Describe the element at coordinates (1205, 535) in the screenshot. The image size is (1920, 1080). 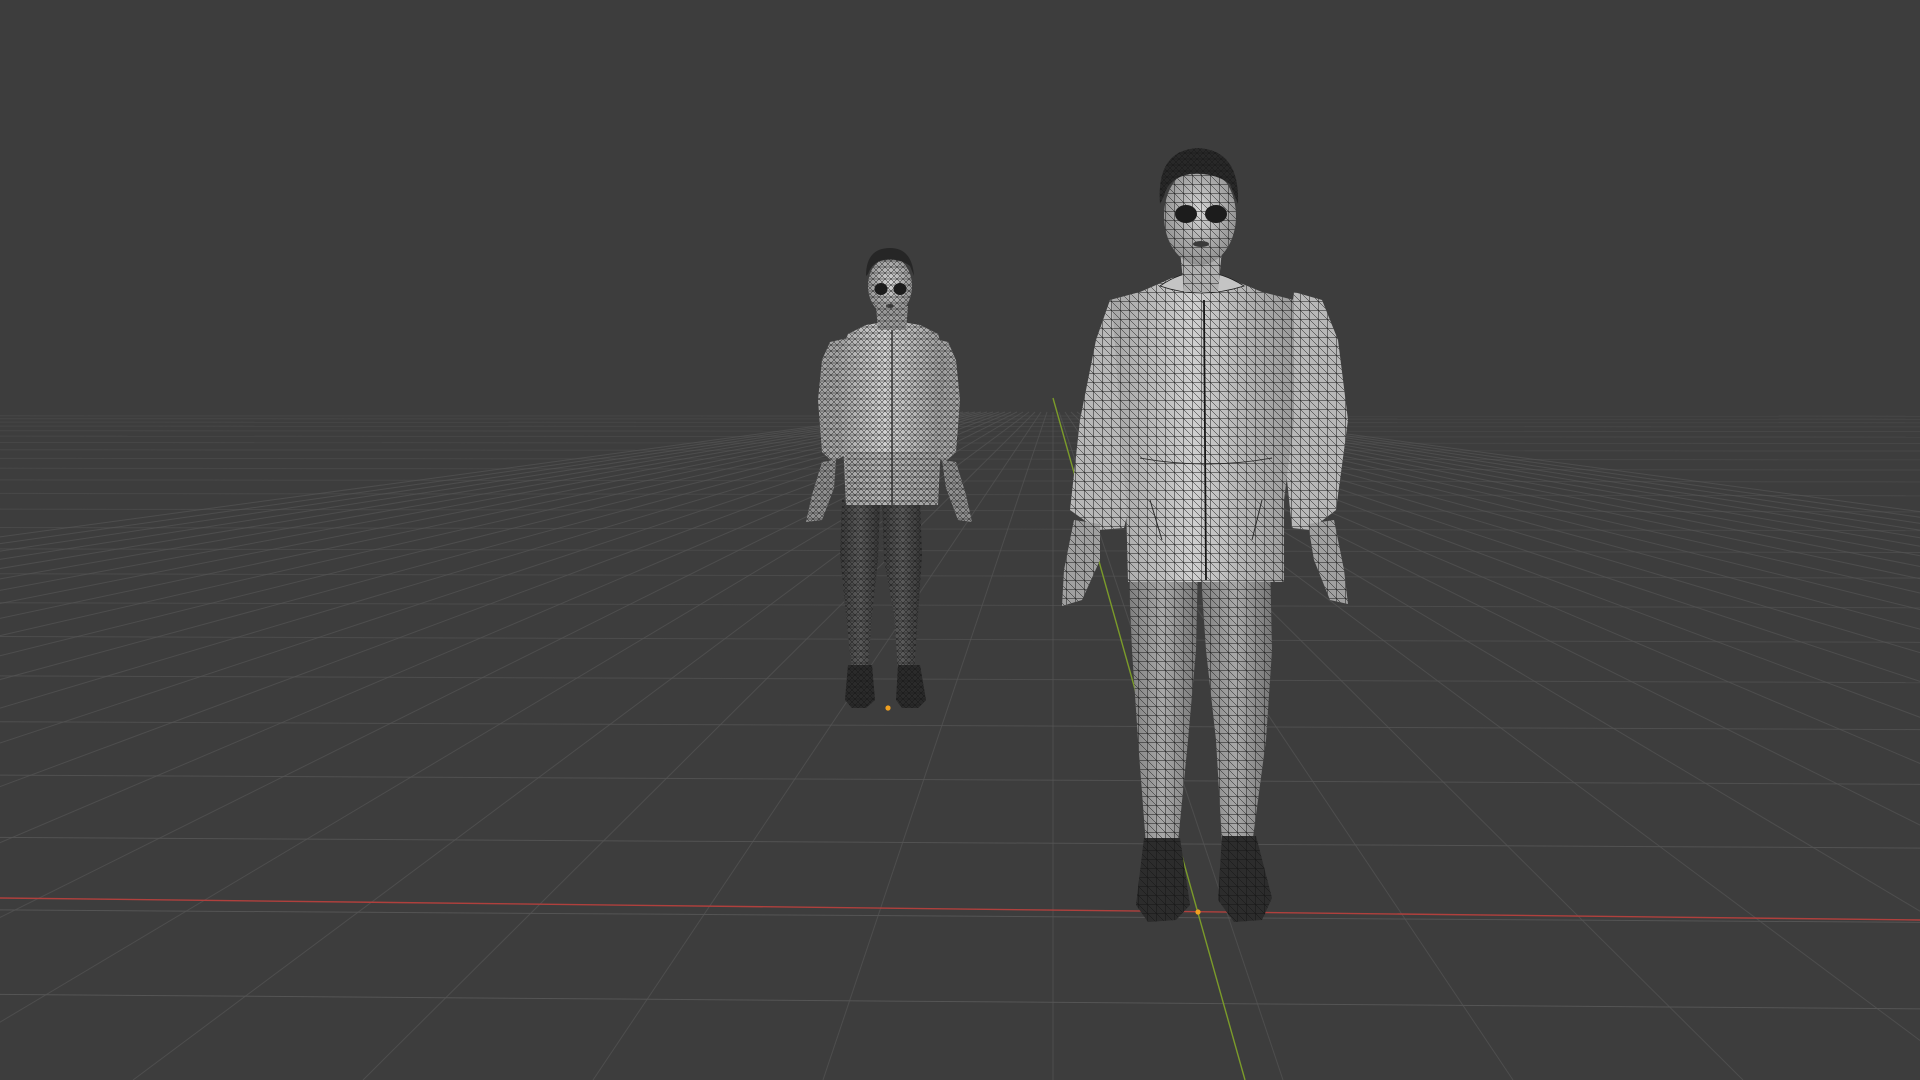
I see `character-mesh-near` at that location.